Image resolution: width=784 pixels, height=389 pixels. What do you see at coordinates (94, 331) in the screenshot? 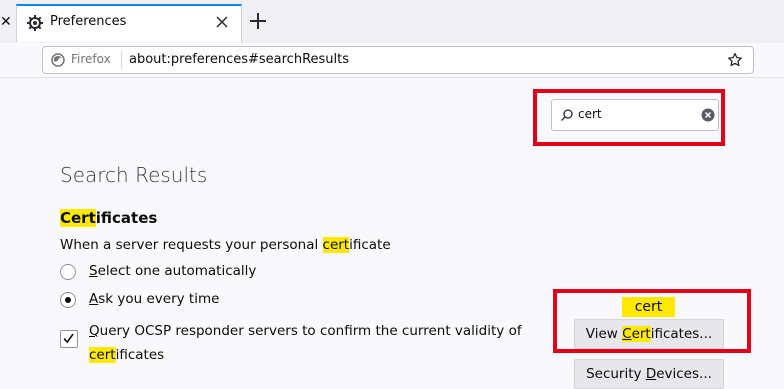
I see `accesskey: Q` at bounding box center [94, 331].